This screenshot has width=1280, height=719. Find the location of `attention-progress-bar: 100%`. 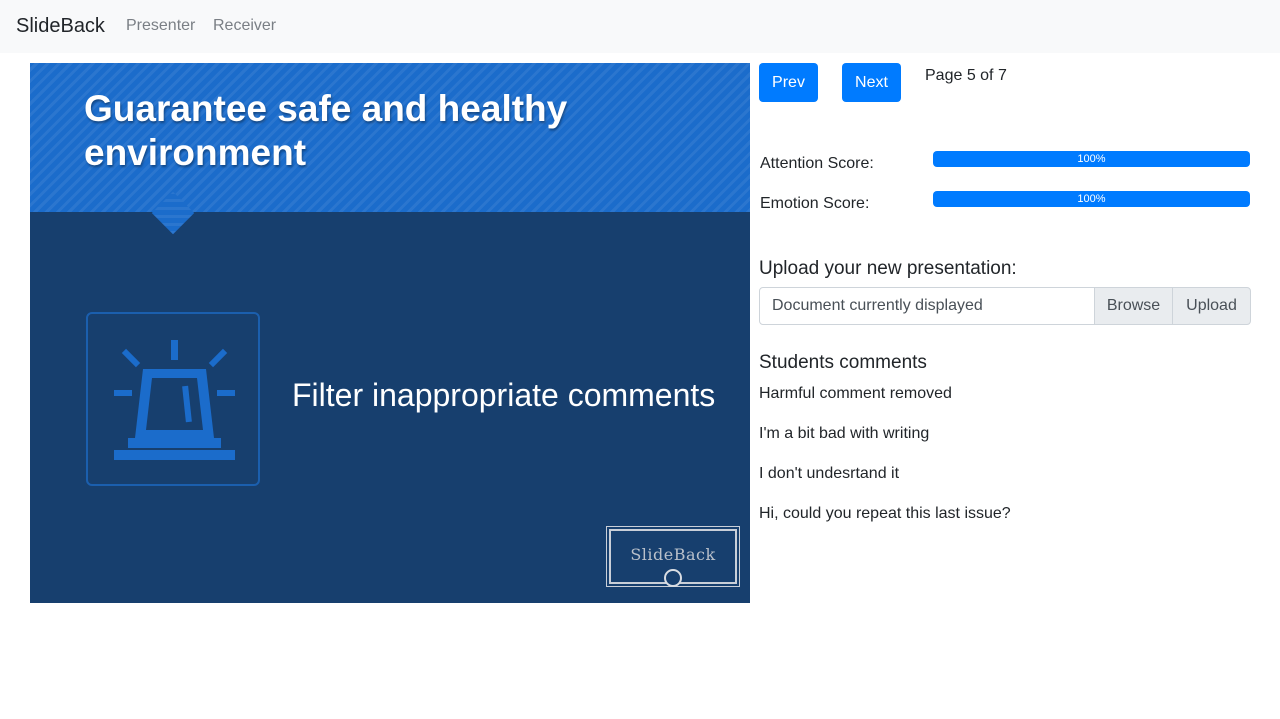

attention-progress-bar: 100% is located at coordinates (1091, 159).